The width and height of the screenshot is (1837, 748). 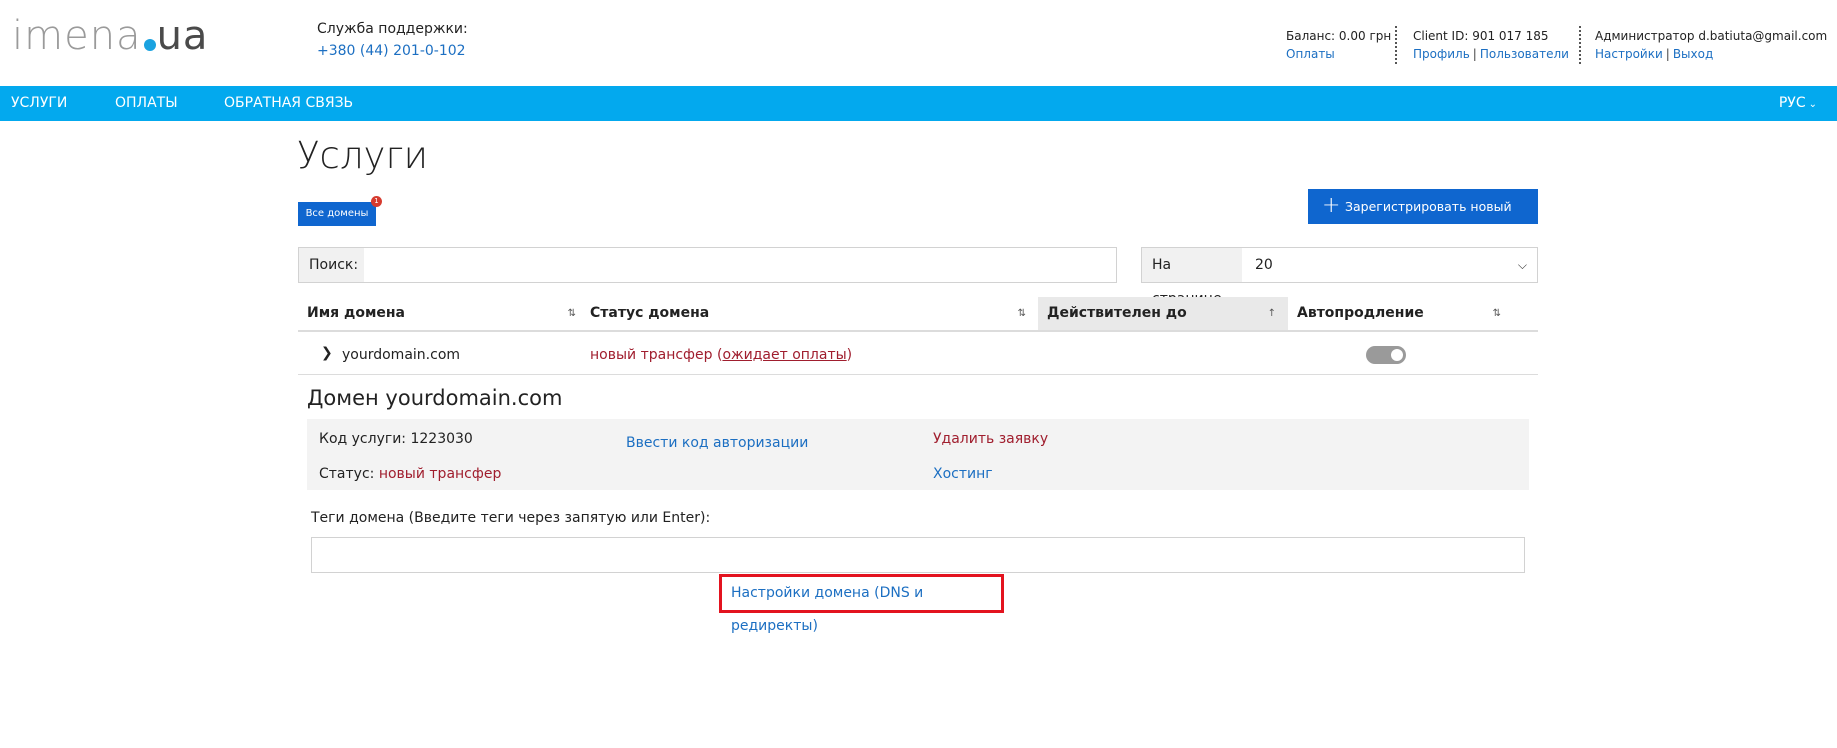 What do you see at coordinates (288, 103) in the screenshot?
I see `nav-item-feedback: ОБРАТНАЯ СВЯЗЬ` at bounding box center [288, 103].